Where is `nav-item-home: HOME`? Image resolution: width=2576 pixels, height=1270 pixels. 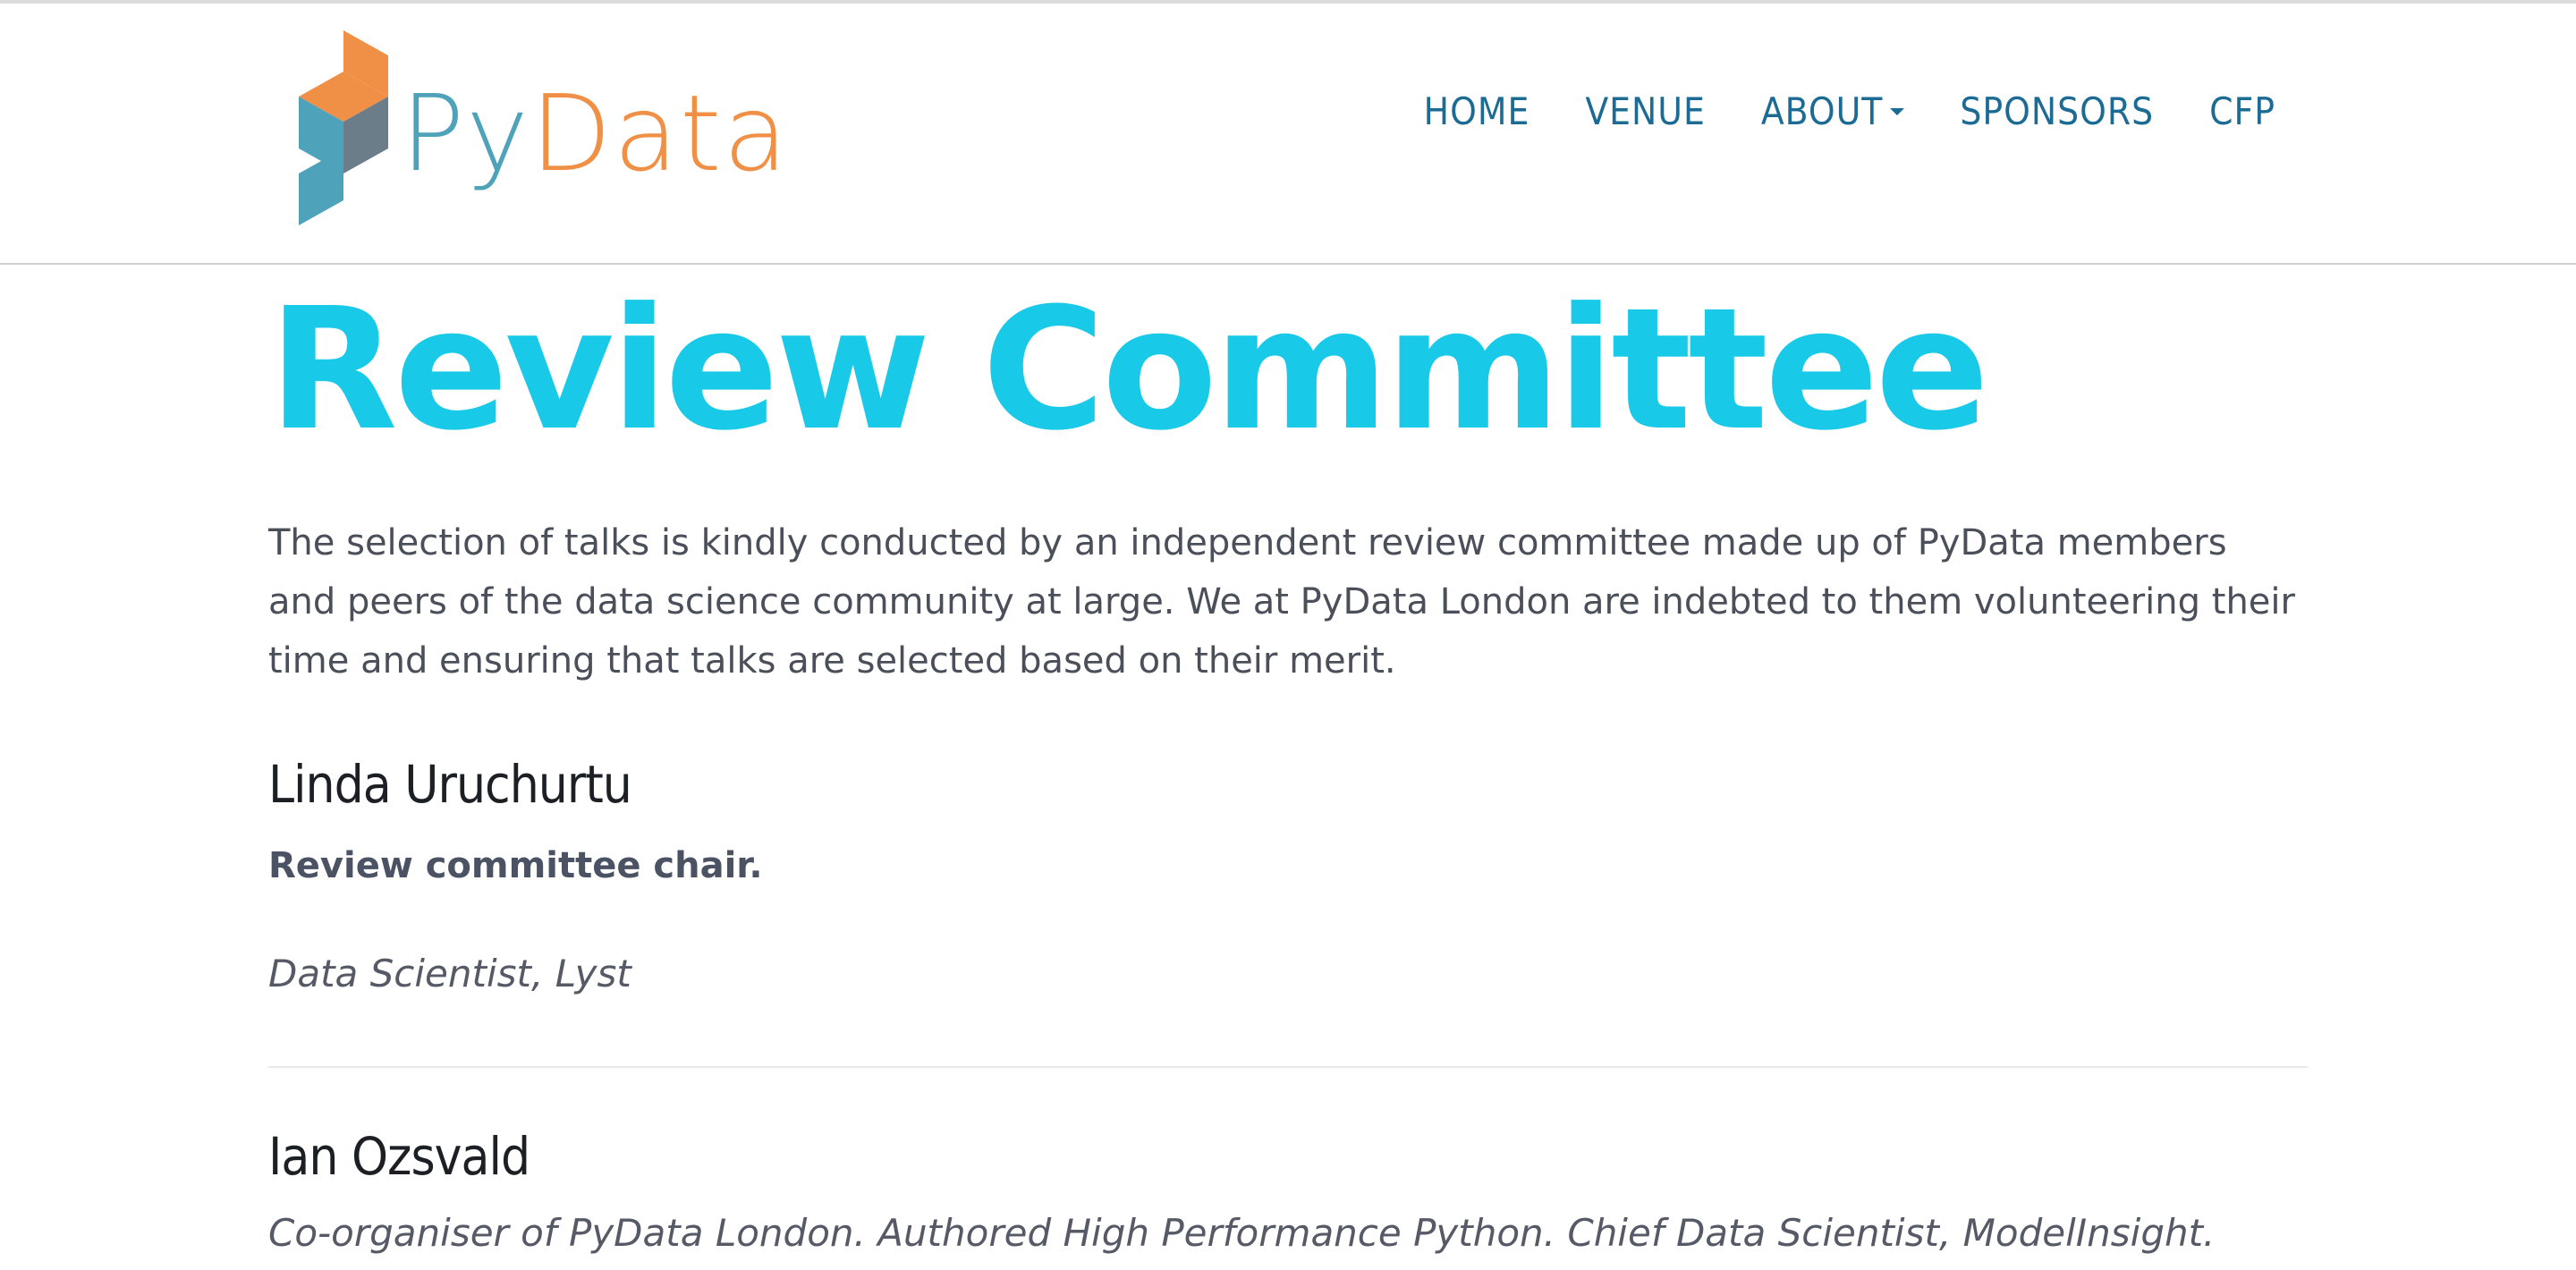
nav-item-home: HOME is located at coordinates (1477, 111).